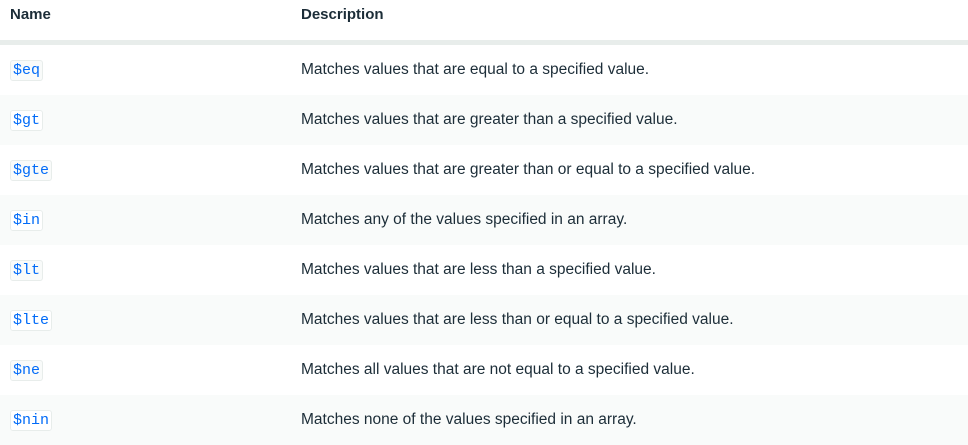 The height and width of the screenshot is (445, 968). I want to click on operator-link-eq: $eq, so click(27, 70).